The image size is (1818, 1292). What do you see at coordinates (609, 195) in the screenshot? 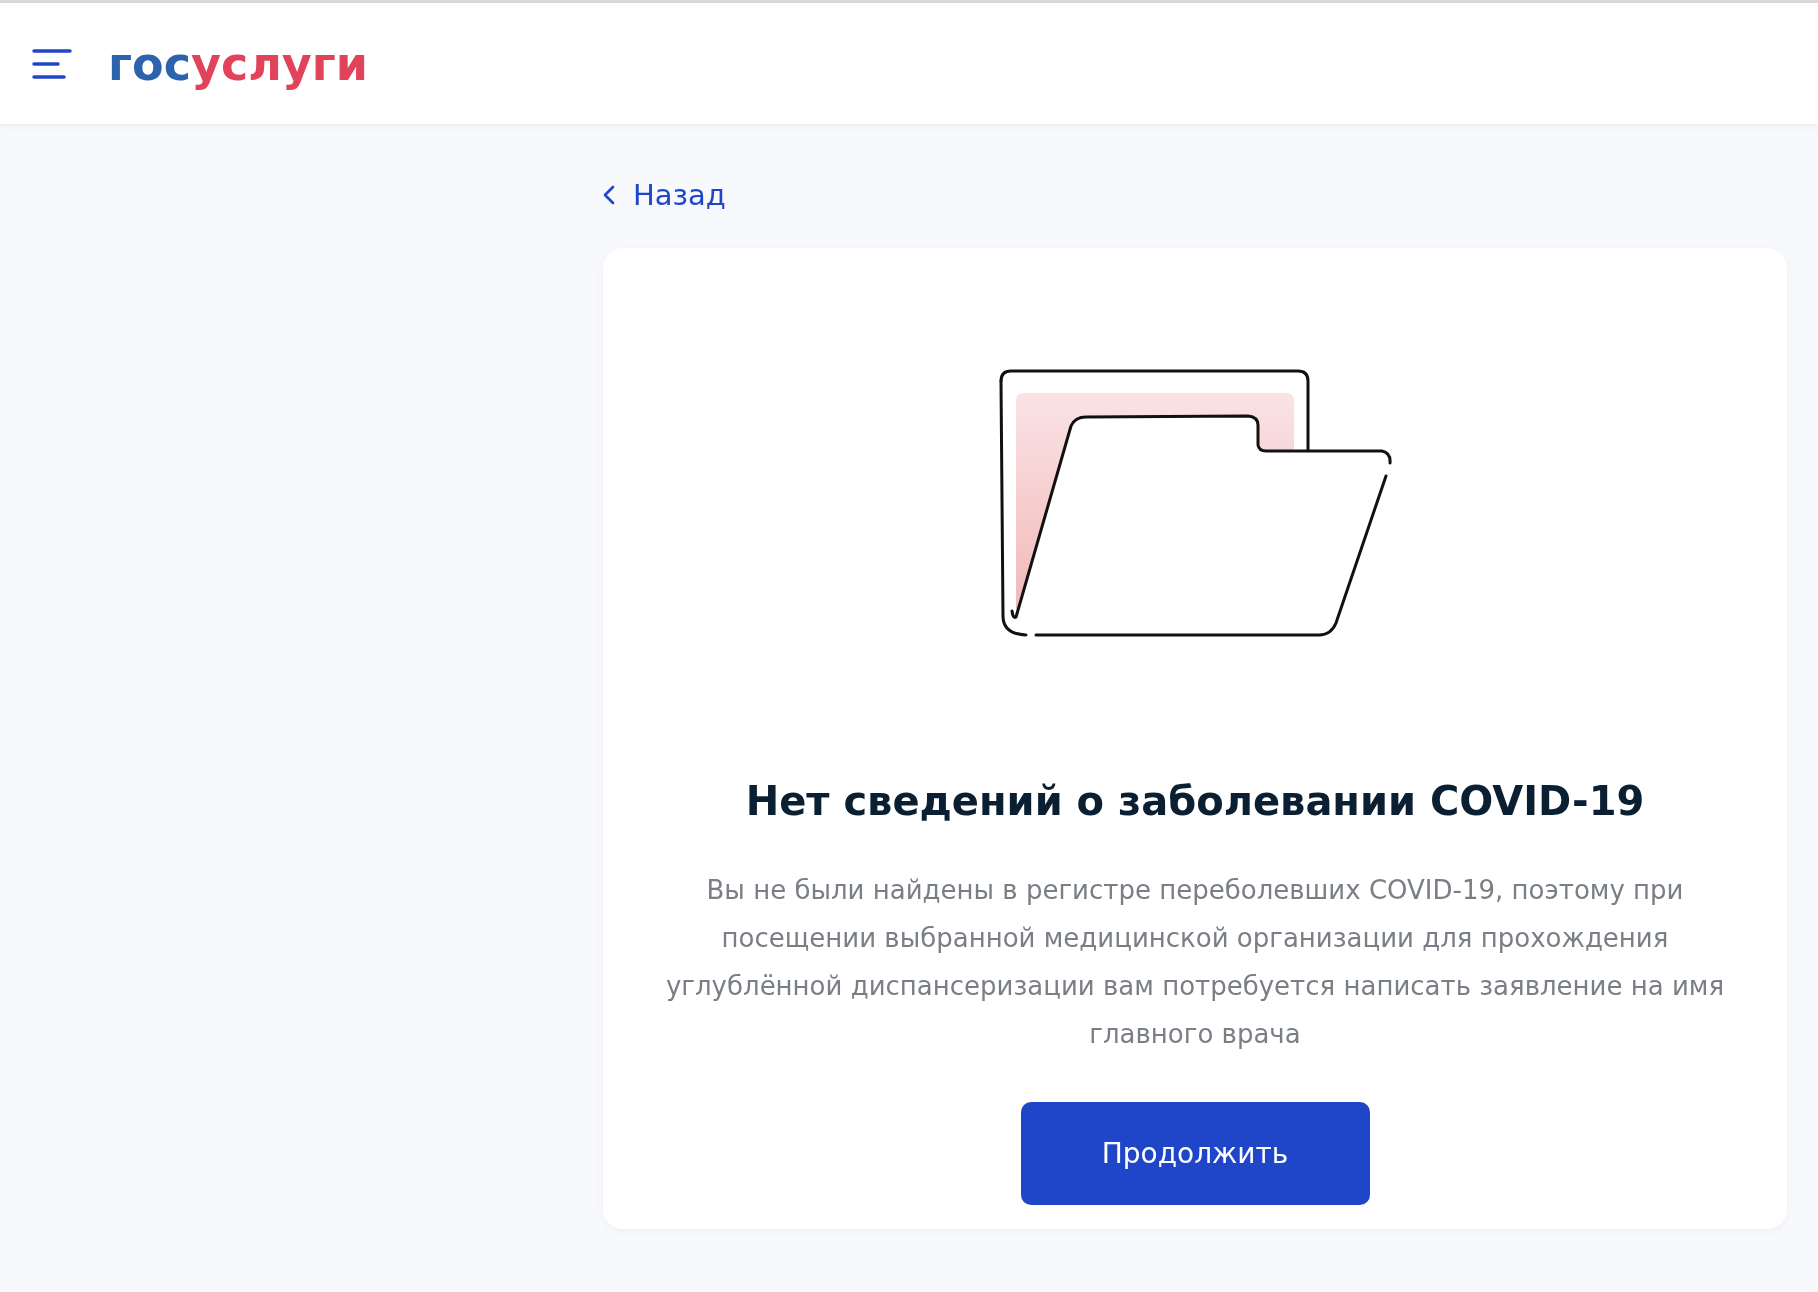
I see `chevron-left-icon` at bounding box center [609, 195].